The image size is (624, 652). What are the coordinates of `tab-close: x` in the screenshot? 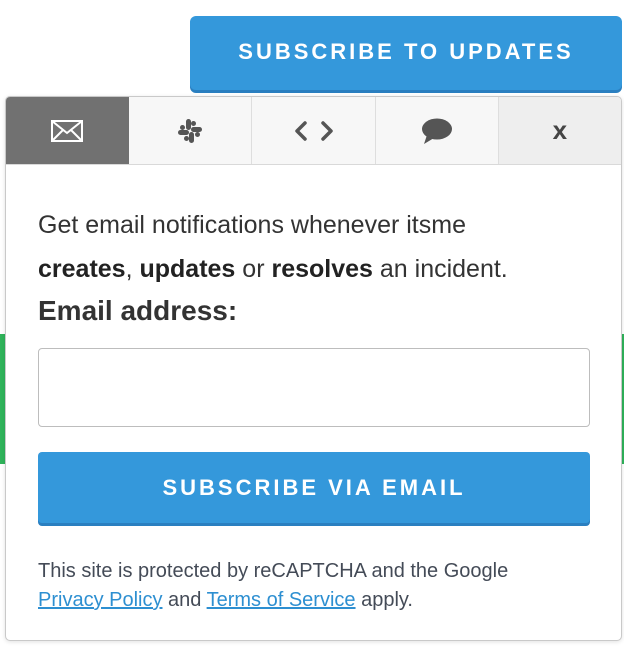 It's located at (559, 130).